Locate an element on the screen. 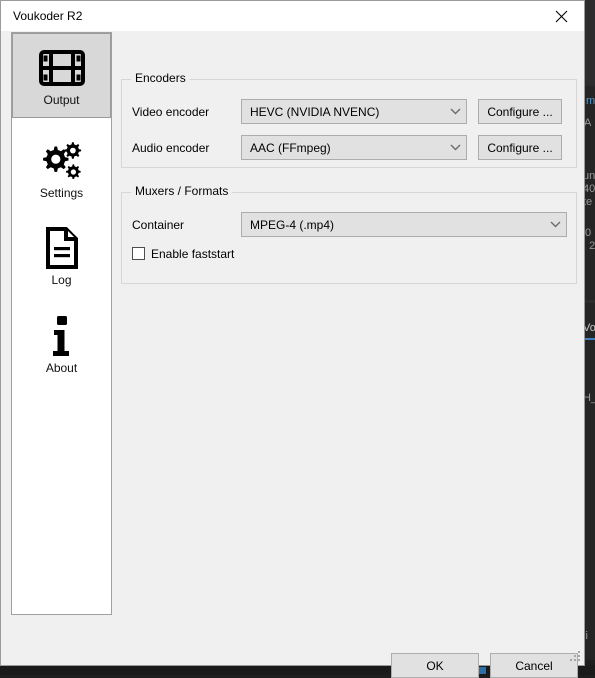 The image size is (595, 678). container-value: MPEG-4 (.mp4) is located at coordinates (292, 224).